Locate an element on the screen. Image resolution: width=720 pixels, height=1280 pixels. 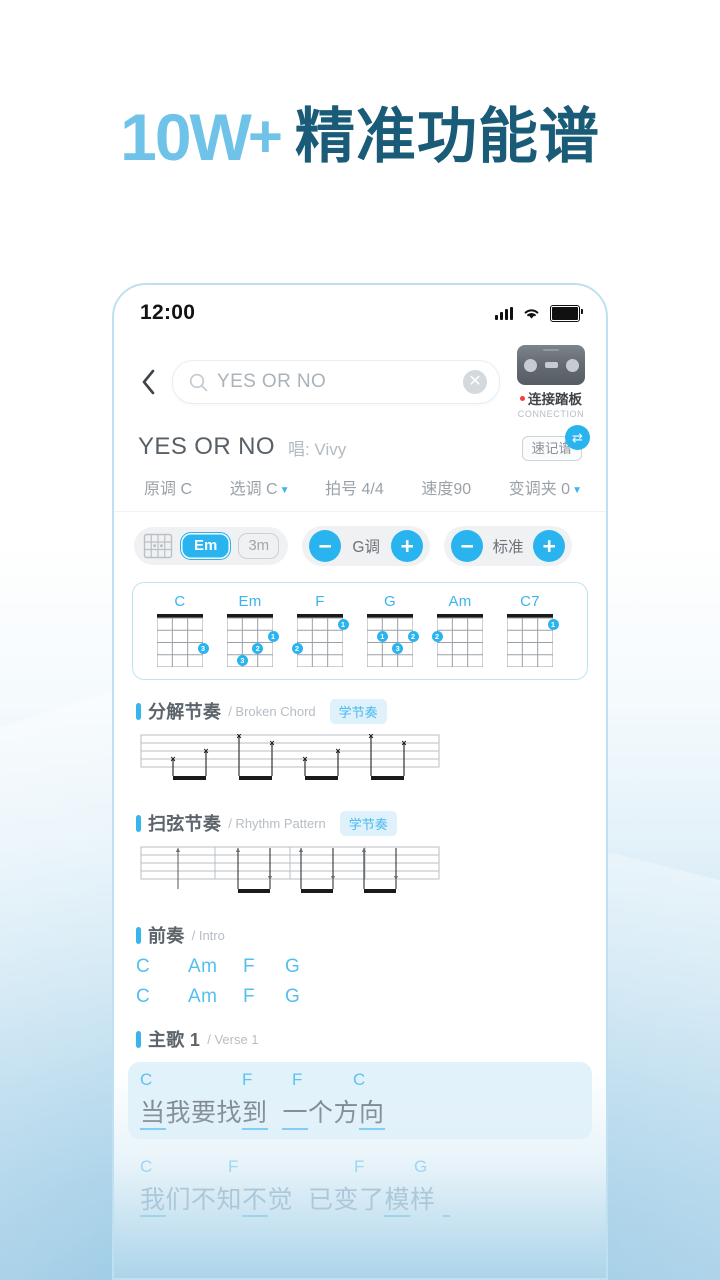
key-minus-button: − is located at coordinates (325, 546).